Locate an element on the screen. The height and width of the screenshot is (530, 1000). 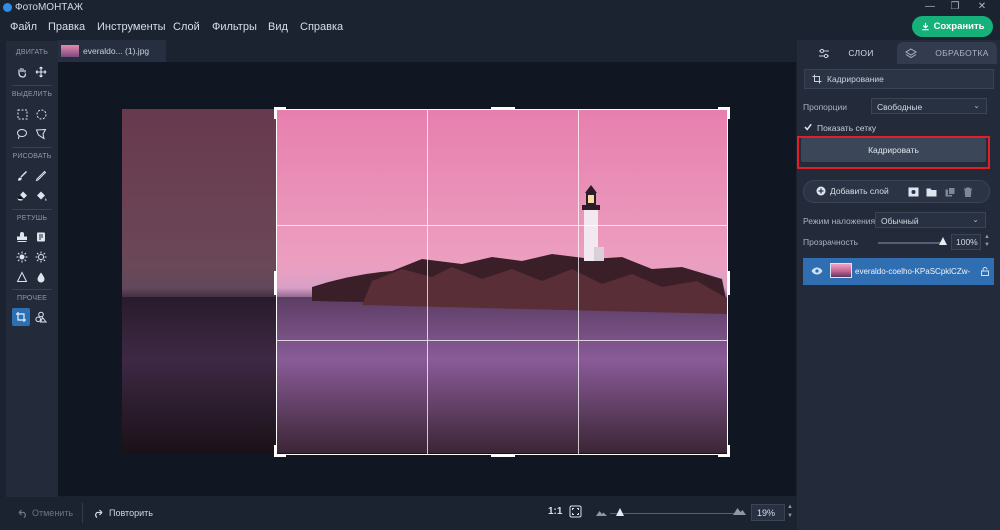
app-title: ФотоМОНТАЖ is located at coordinates (49, 7).